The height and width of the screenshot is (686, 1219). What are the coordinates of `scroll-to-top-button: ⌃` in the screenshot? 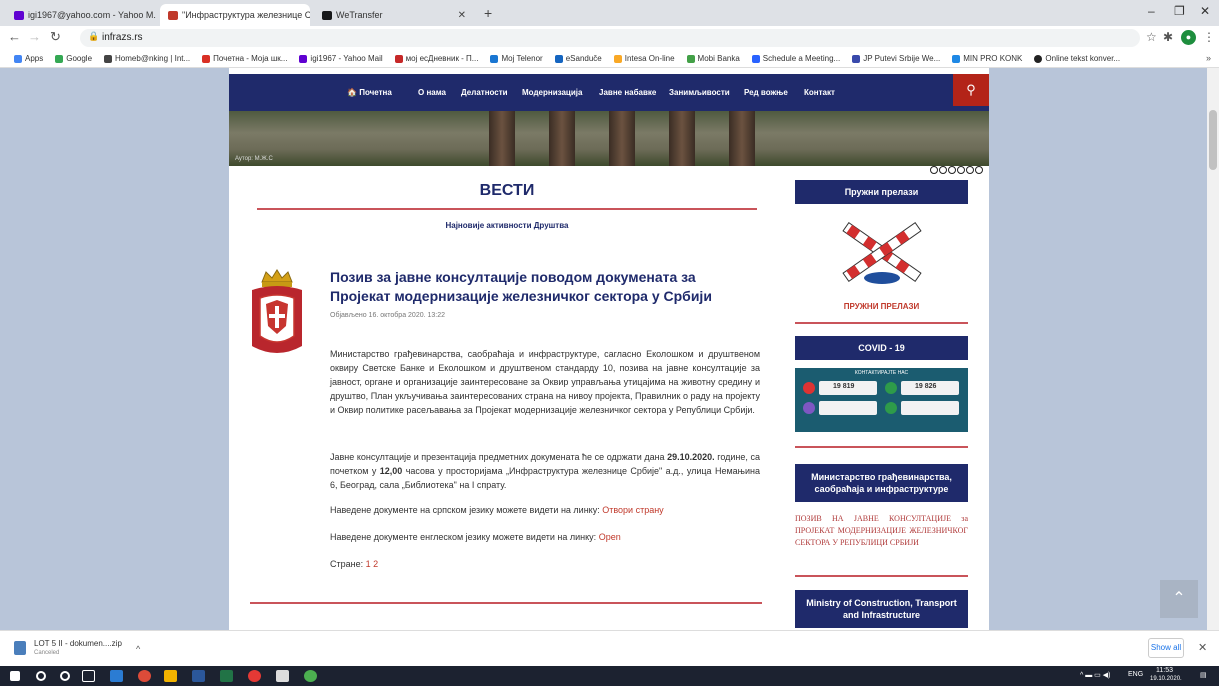 It's located at (1179, 599).